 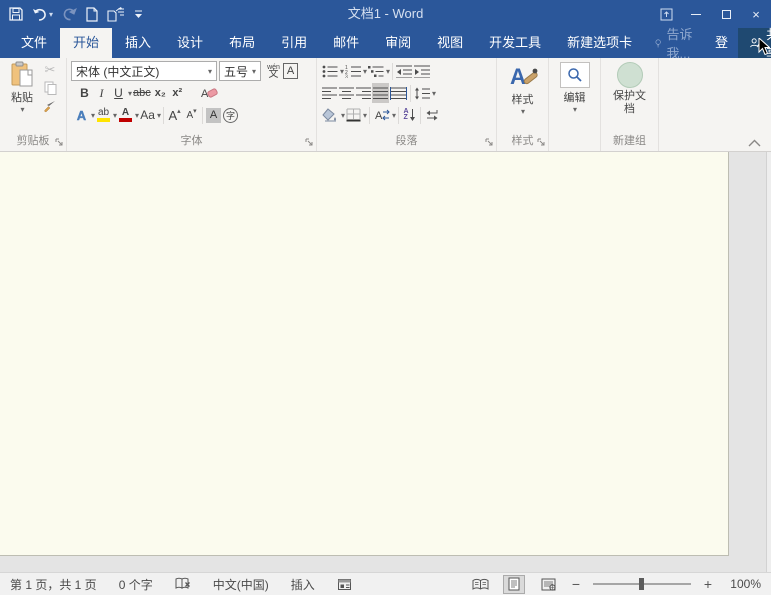 What do you see at coordinates (330, 71) in the screenshot?
I see `bullets-button` at bounding box center [330, 71].